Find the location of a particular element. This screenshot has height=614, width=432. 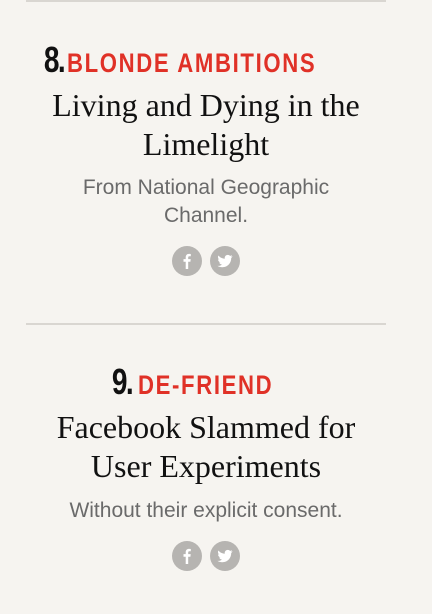

headline-line: Limelight is located at coordinates (206, 144).